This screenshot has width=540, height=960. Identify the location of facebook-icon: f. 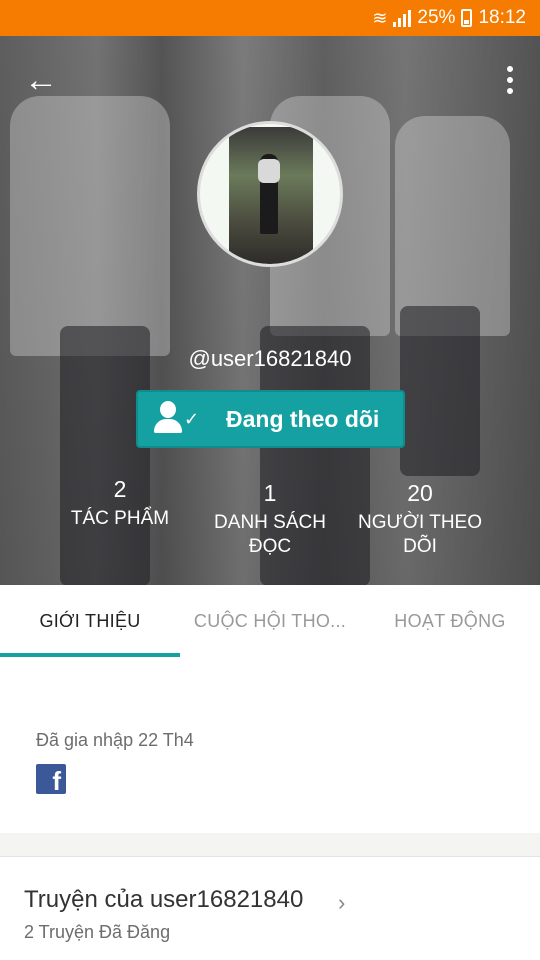
(51, 779).